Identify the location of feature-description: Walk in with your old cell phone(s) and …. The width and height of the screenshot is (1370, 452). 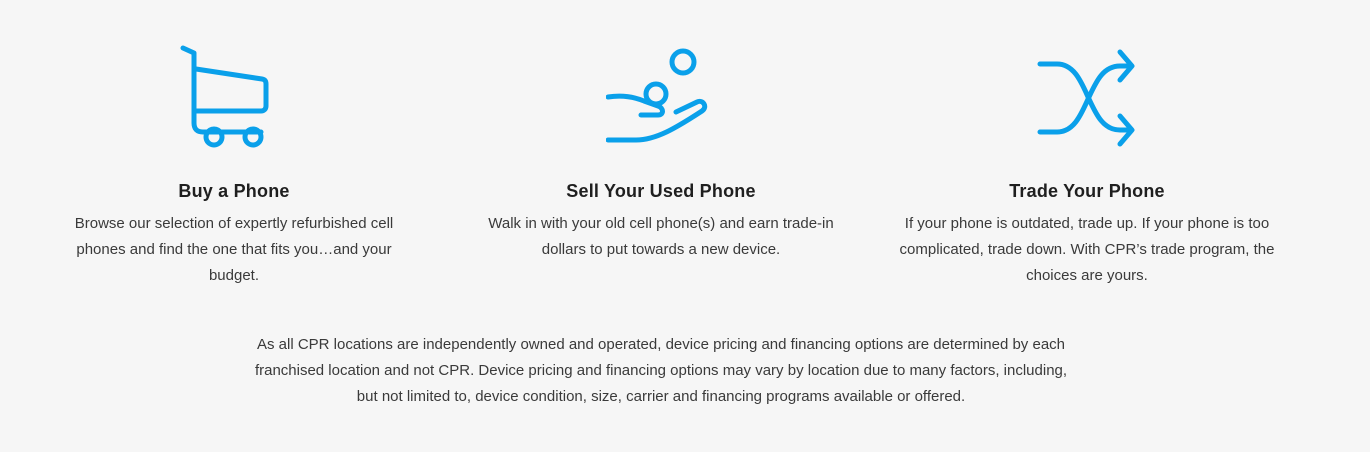
(661, 236).